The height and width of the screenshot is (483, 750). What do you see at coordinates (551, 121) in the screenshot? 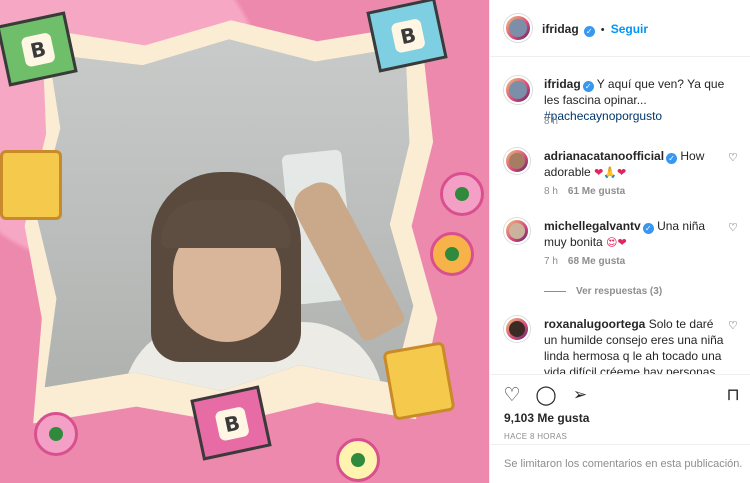
I see `caption-time: 8 h` at bounding box center [551, 121].